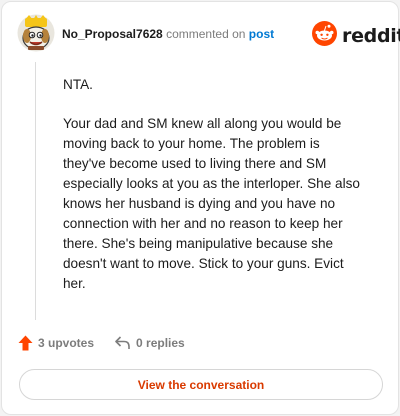  Describe the element at coordinates (35, 191) in the screenshot. I see `thread-line` at that location.